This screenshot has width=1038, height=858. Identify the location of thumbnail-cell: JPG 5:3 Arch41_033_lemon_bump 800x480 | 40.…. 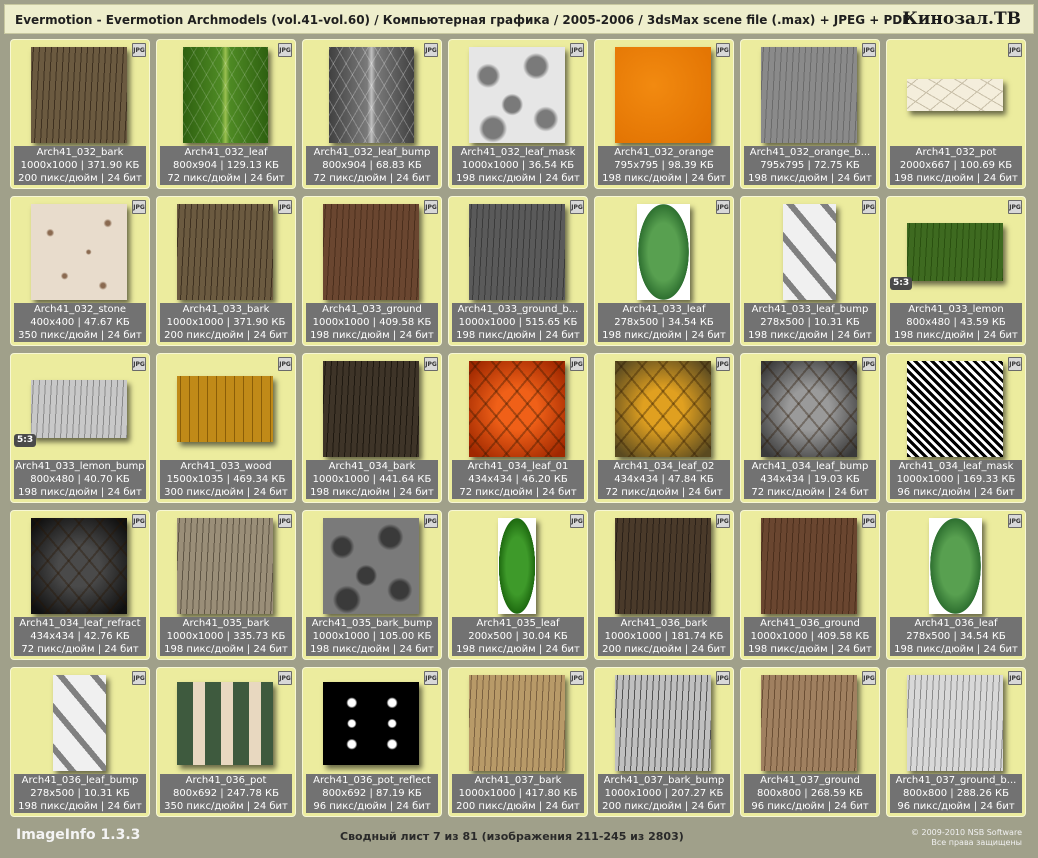
(80, 428).